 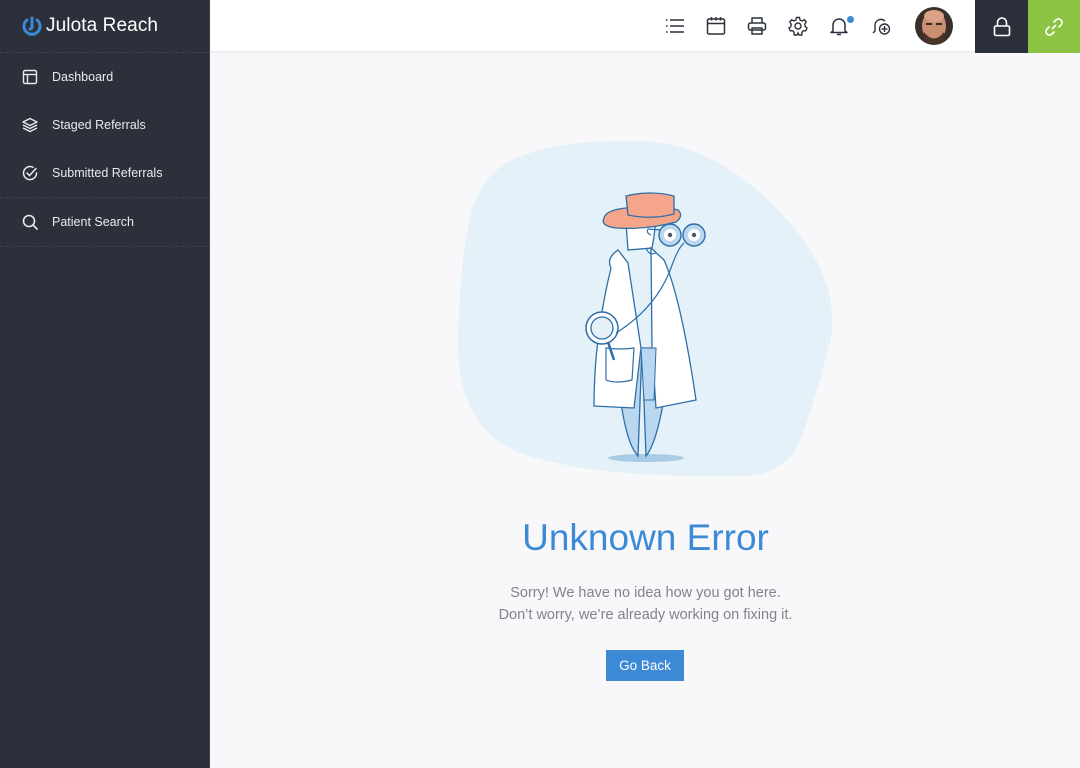 What do you see at coordinates (645, 537) in the screenshot?
I see `error-title: Unknown Error` at bounding box center [645, 537].